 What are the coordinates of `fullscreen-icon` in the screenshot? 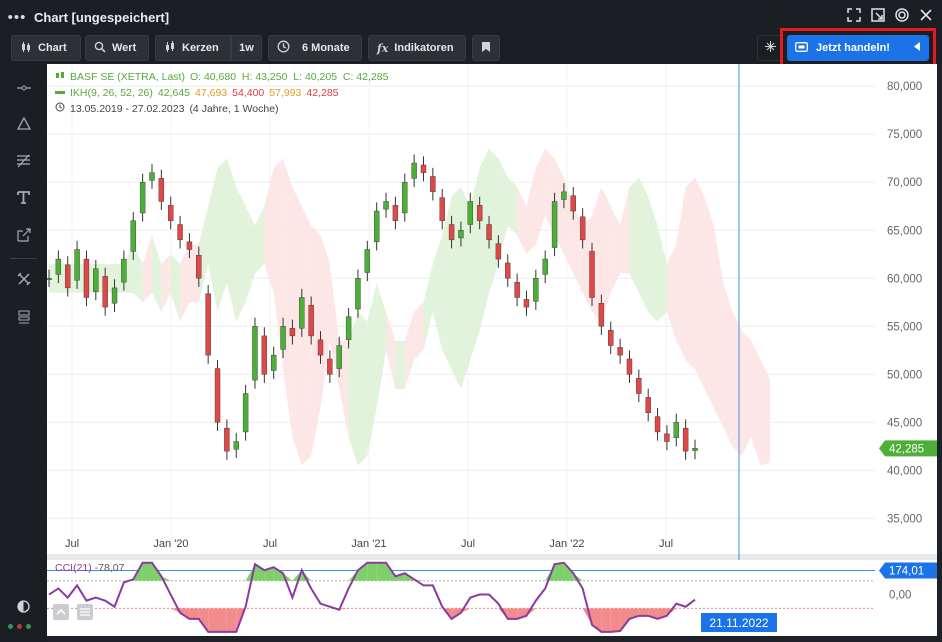 It's located at (854, 17).